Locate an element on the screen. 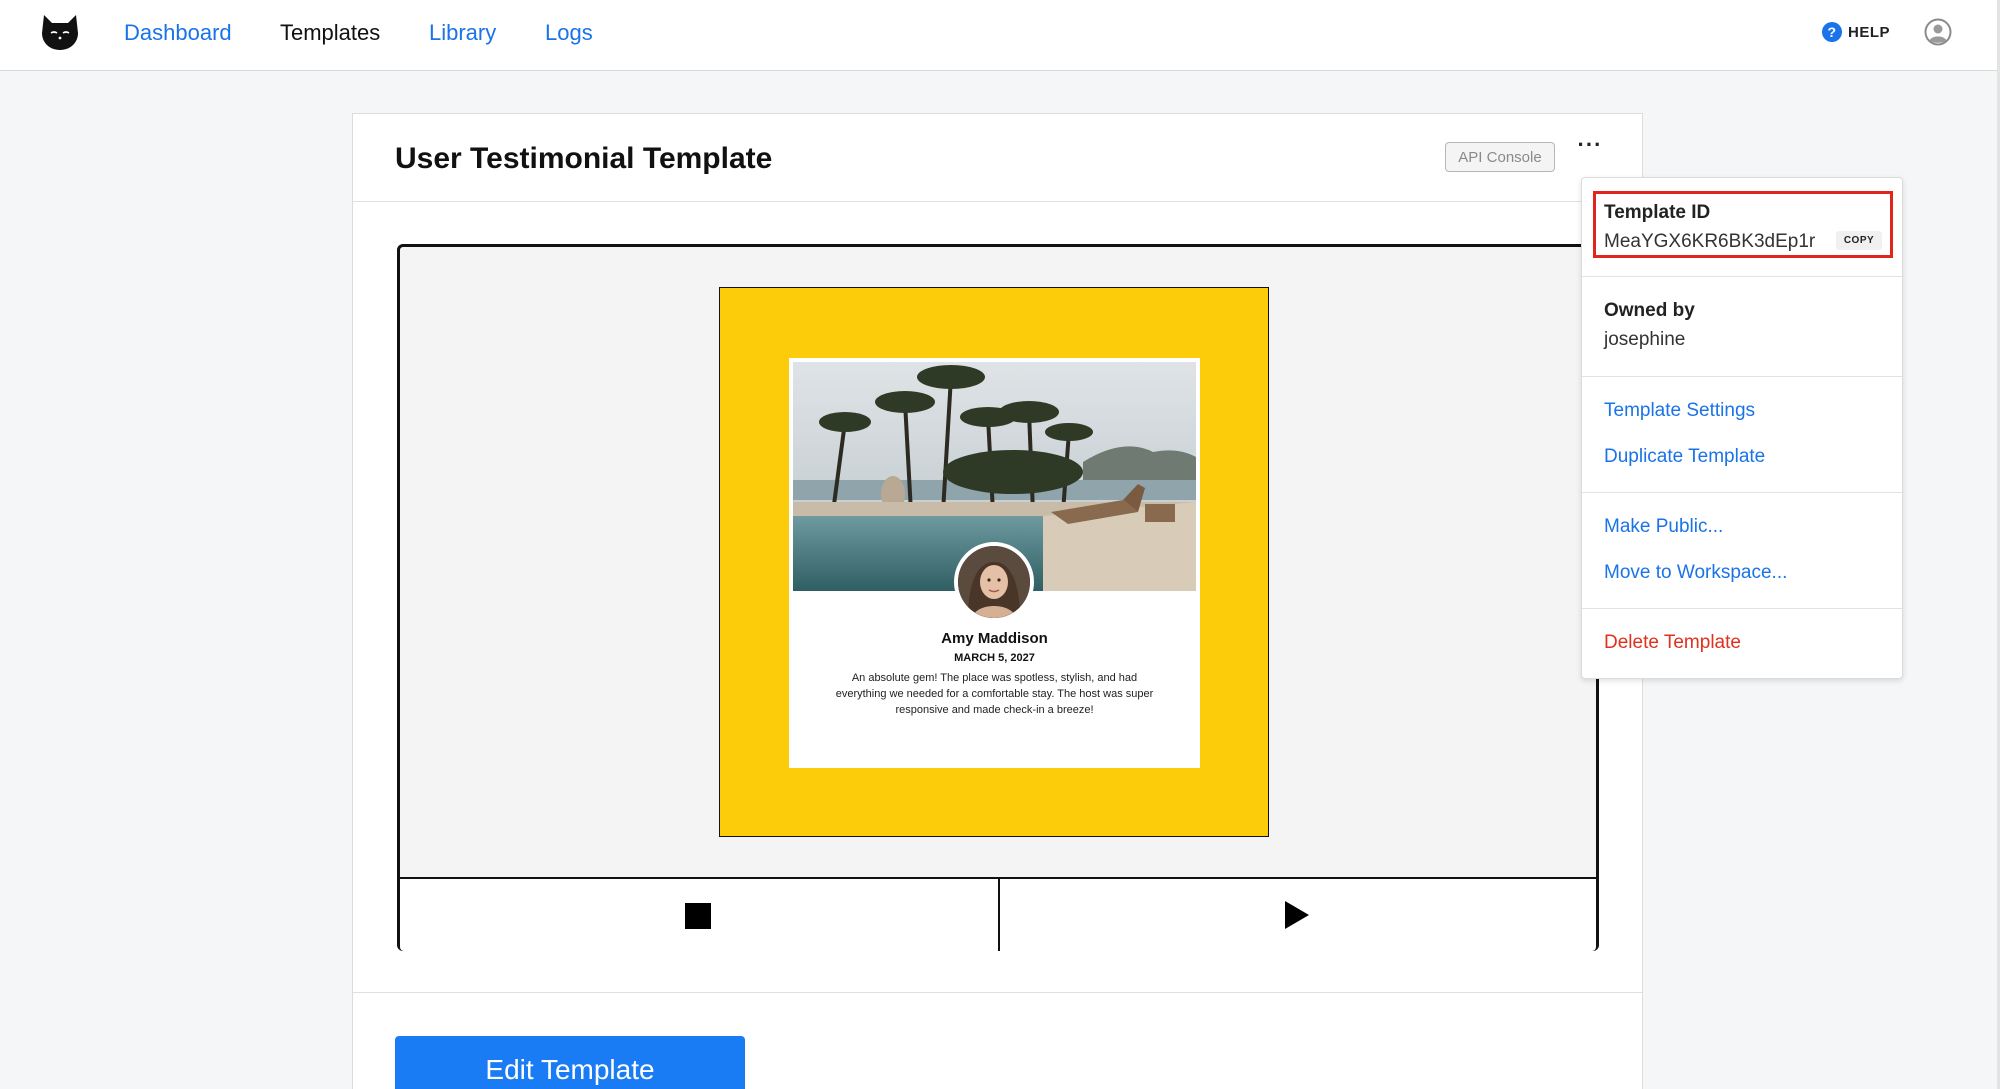  delete-template-link: Delete Template is located at coordinates (1672, 643).